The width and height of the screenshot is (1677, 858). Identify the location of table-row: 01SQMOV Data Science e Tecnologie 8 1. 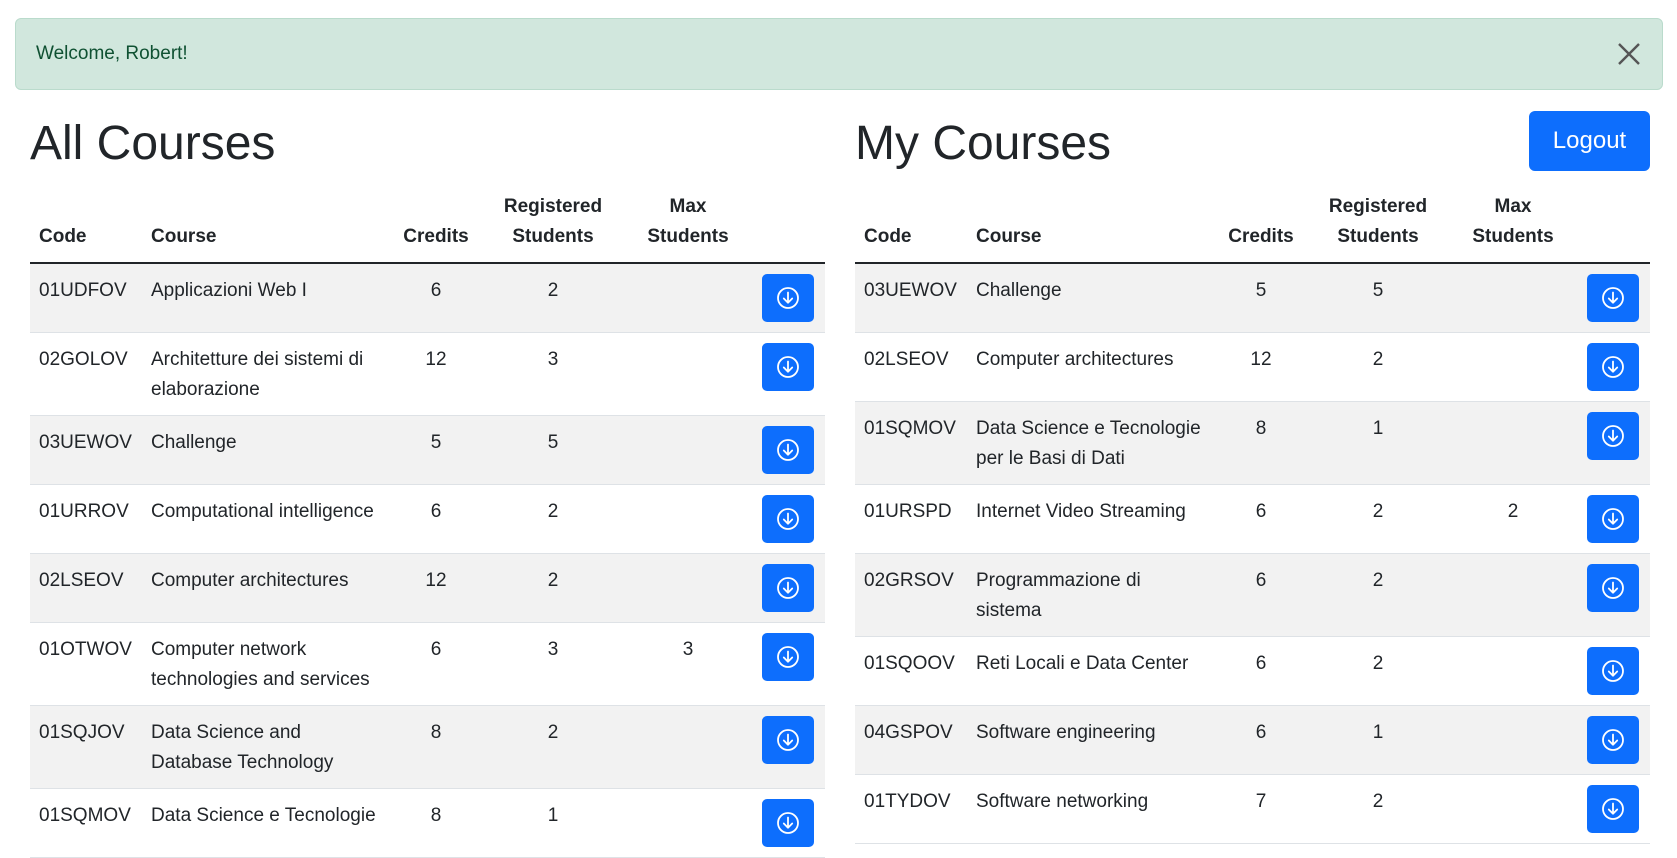
(427, 823).